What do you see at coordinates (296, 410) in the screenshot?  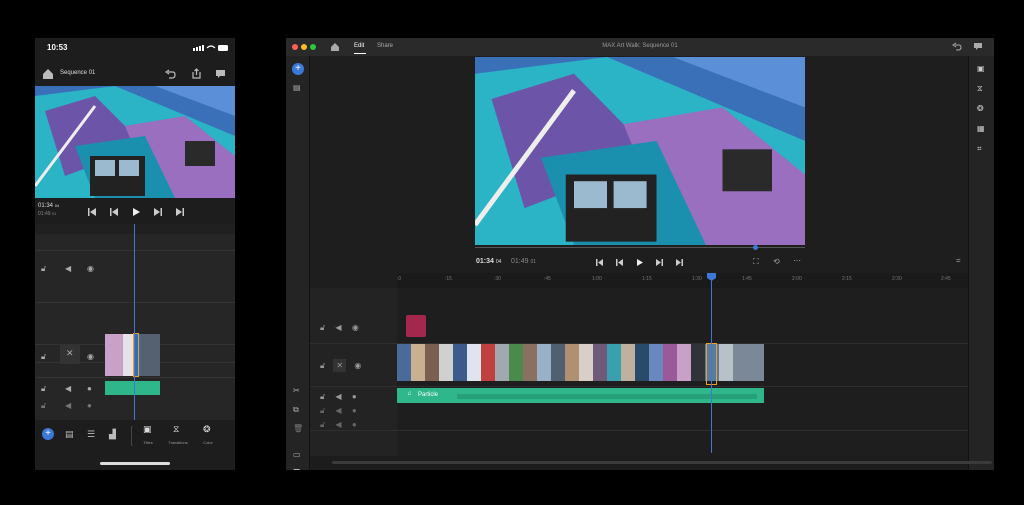 I see `duplicate-icon: ⧉` at bounding box center [296, 410].